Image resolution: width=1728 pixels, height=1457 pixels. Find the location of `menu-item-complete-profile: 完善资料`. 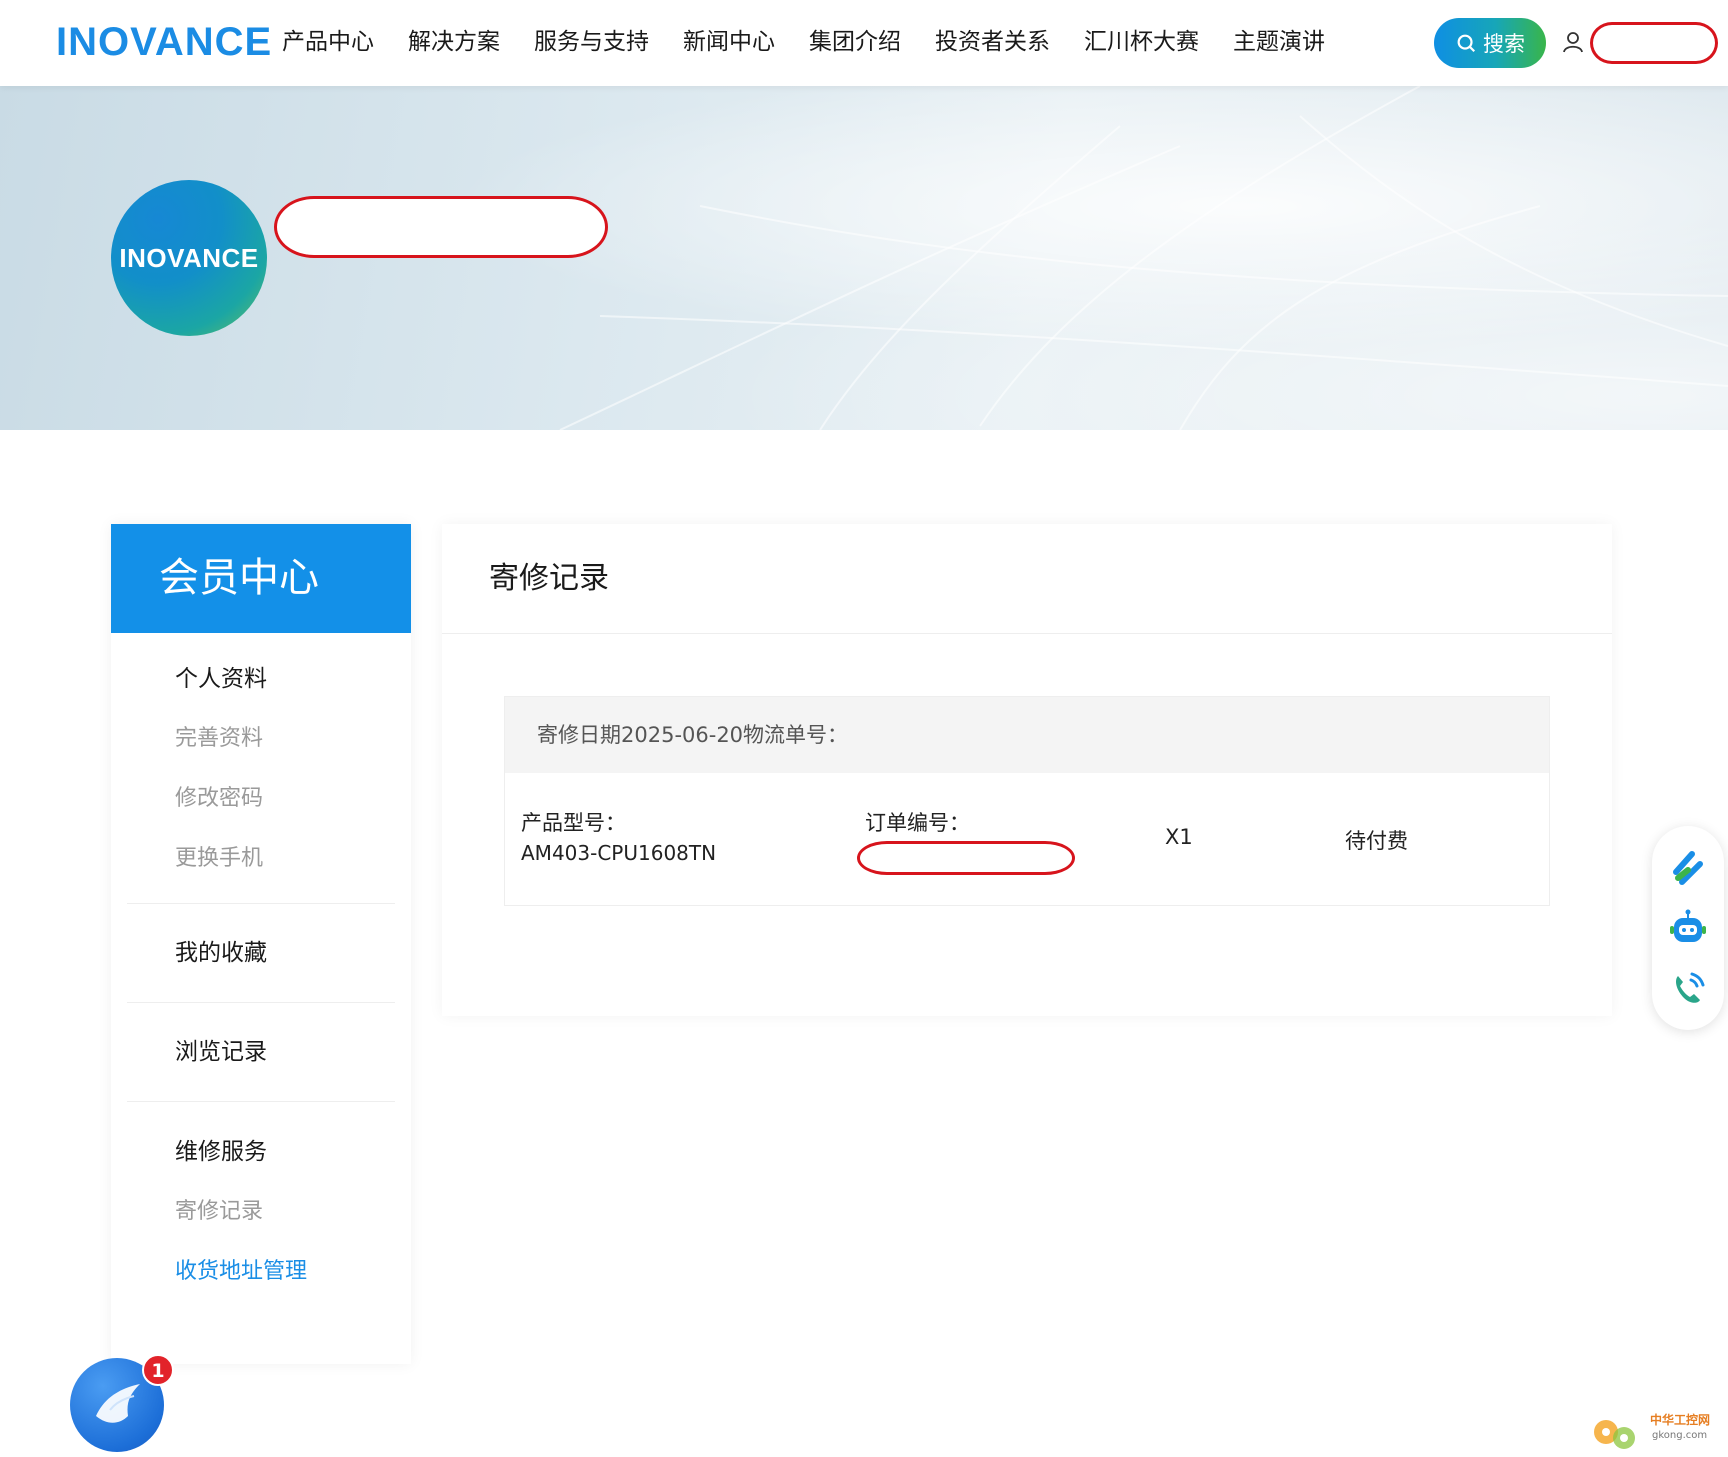

menu-item-complete-profile: 完善资料 is located at coordinates (293, 739).